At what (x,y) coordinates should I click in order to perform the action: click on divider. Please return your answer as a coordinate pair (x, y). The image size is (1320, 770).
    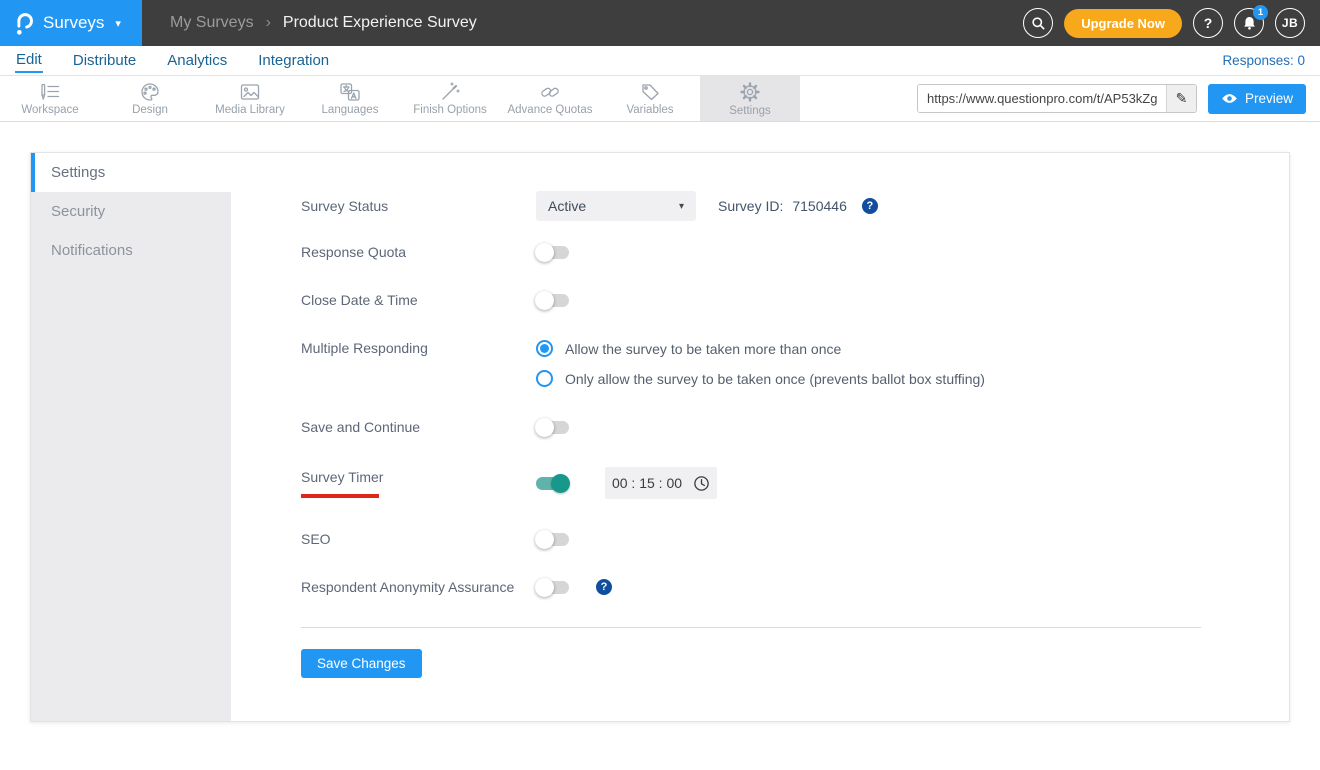
    Looking at the image, I should click on (751, 627).